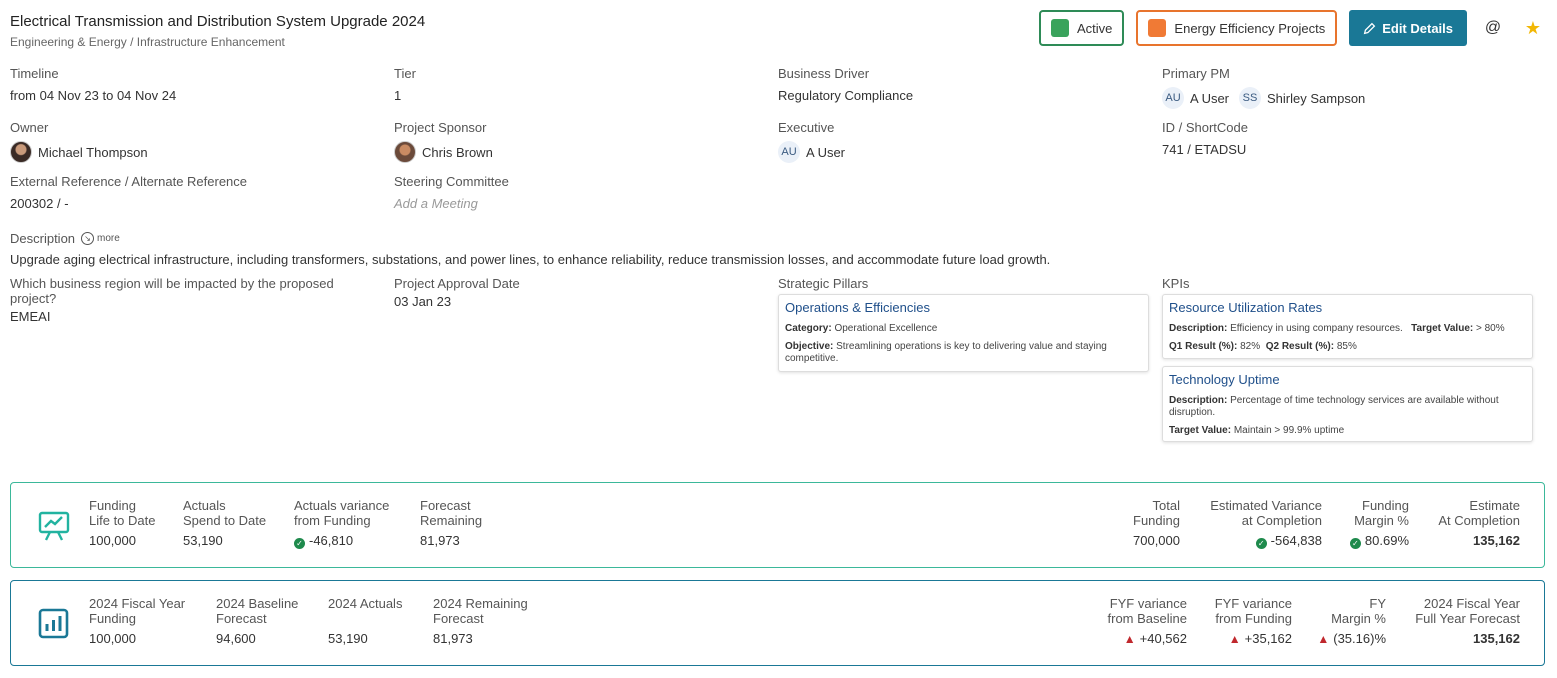 This screenshot has width=1557, height=678. What do you see at coordinates (440, 127) in the screenshot?
I see `sponsor-label: Project Sponsor` at bounding box center [440, 127].